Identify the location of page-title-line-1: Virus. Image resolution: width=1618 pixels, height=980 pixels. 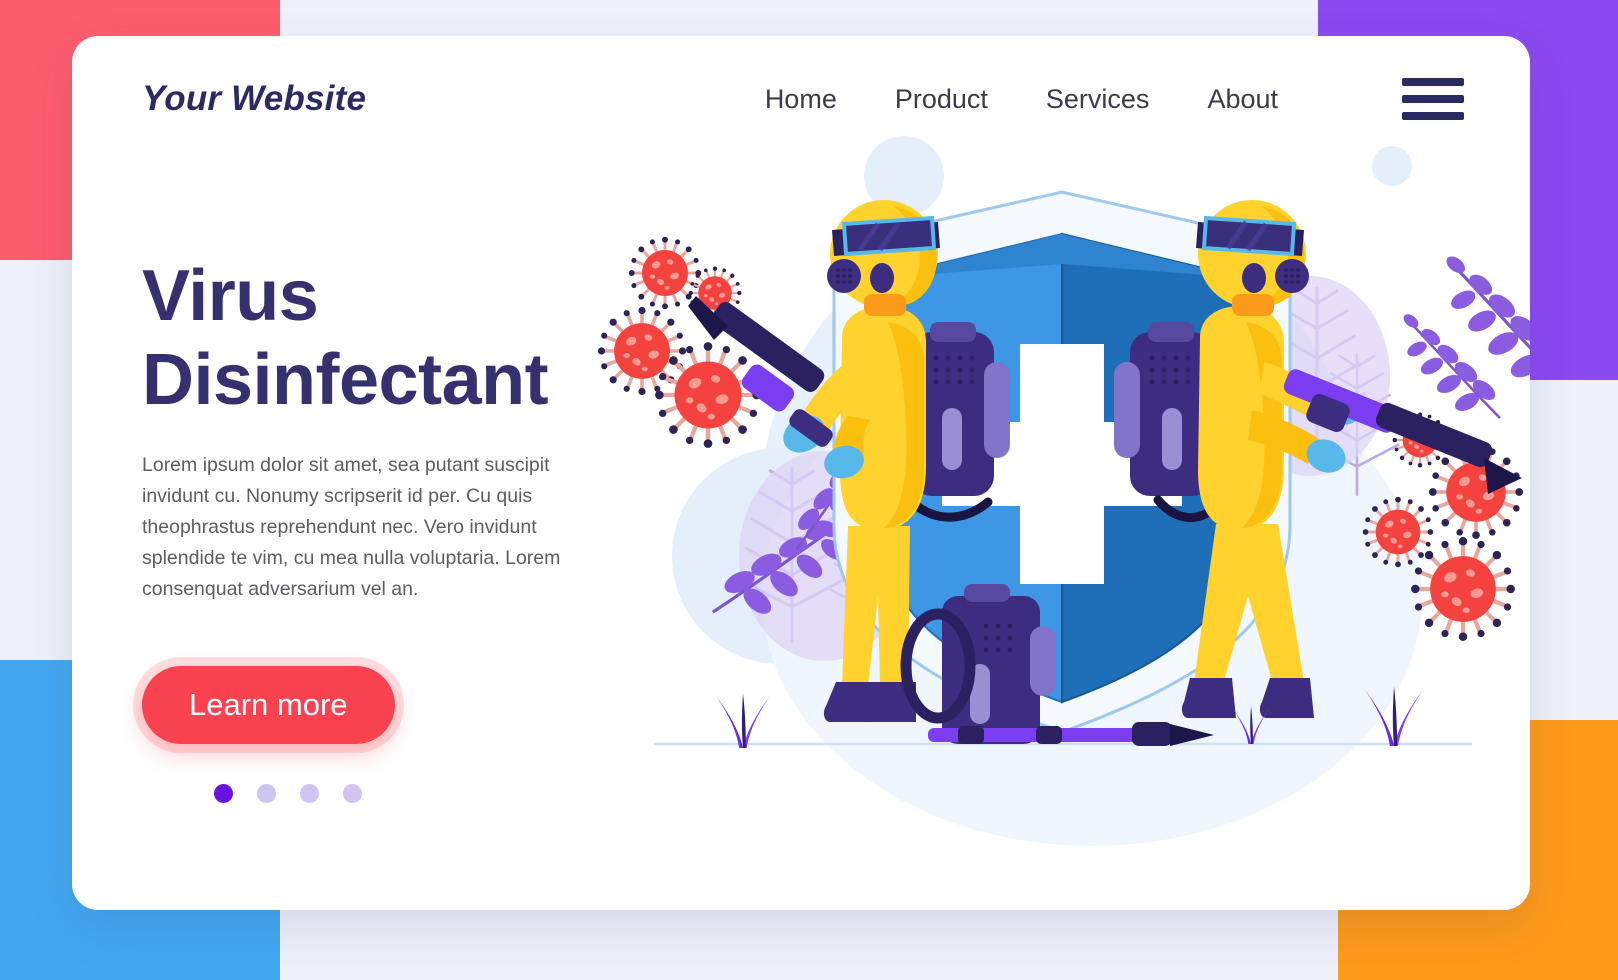
(230, 296).